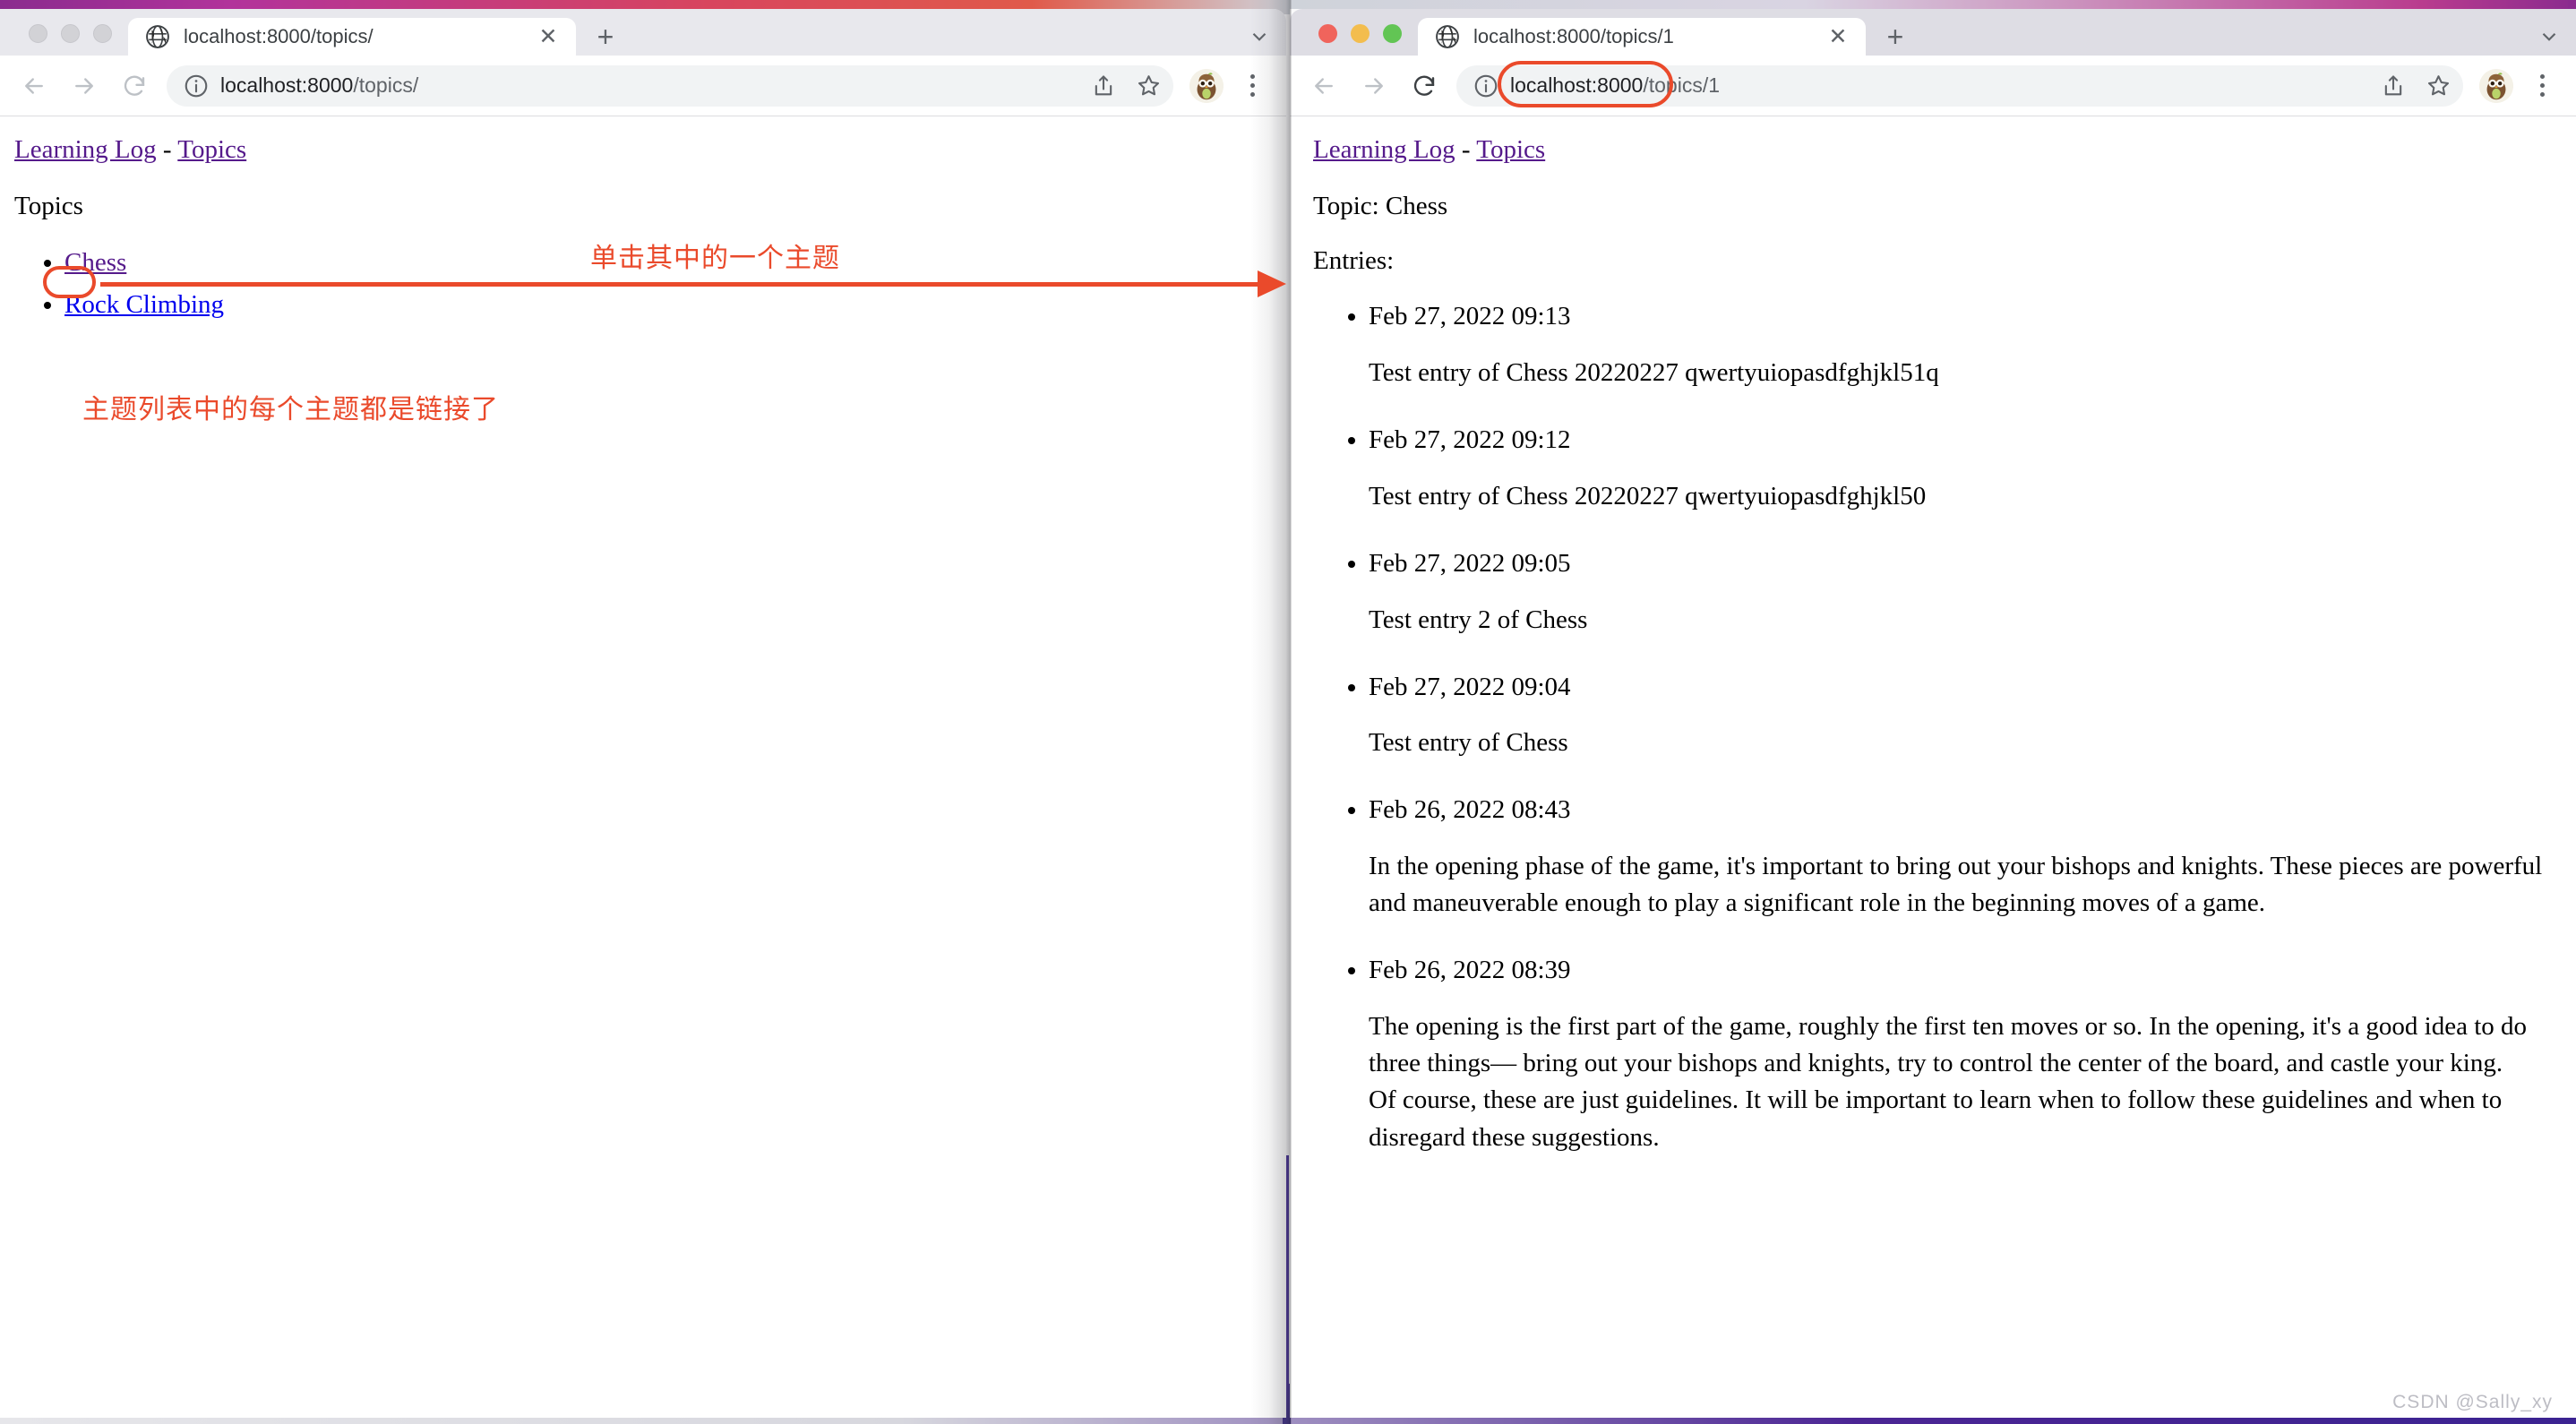 The width and height of the screenshot is (2576, 1424). What do you see at coordinates (1354, 261) in the screenshot?
I see `entries-heading: Entries:` at bounding box center [1354, 261].